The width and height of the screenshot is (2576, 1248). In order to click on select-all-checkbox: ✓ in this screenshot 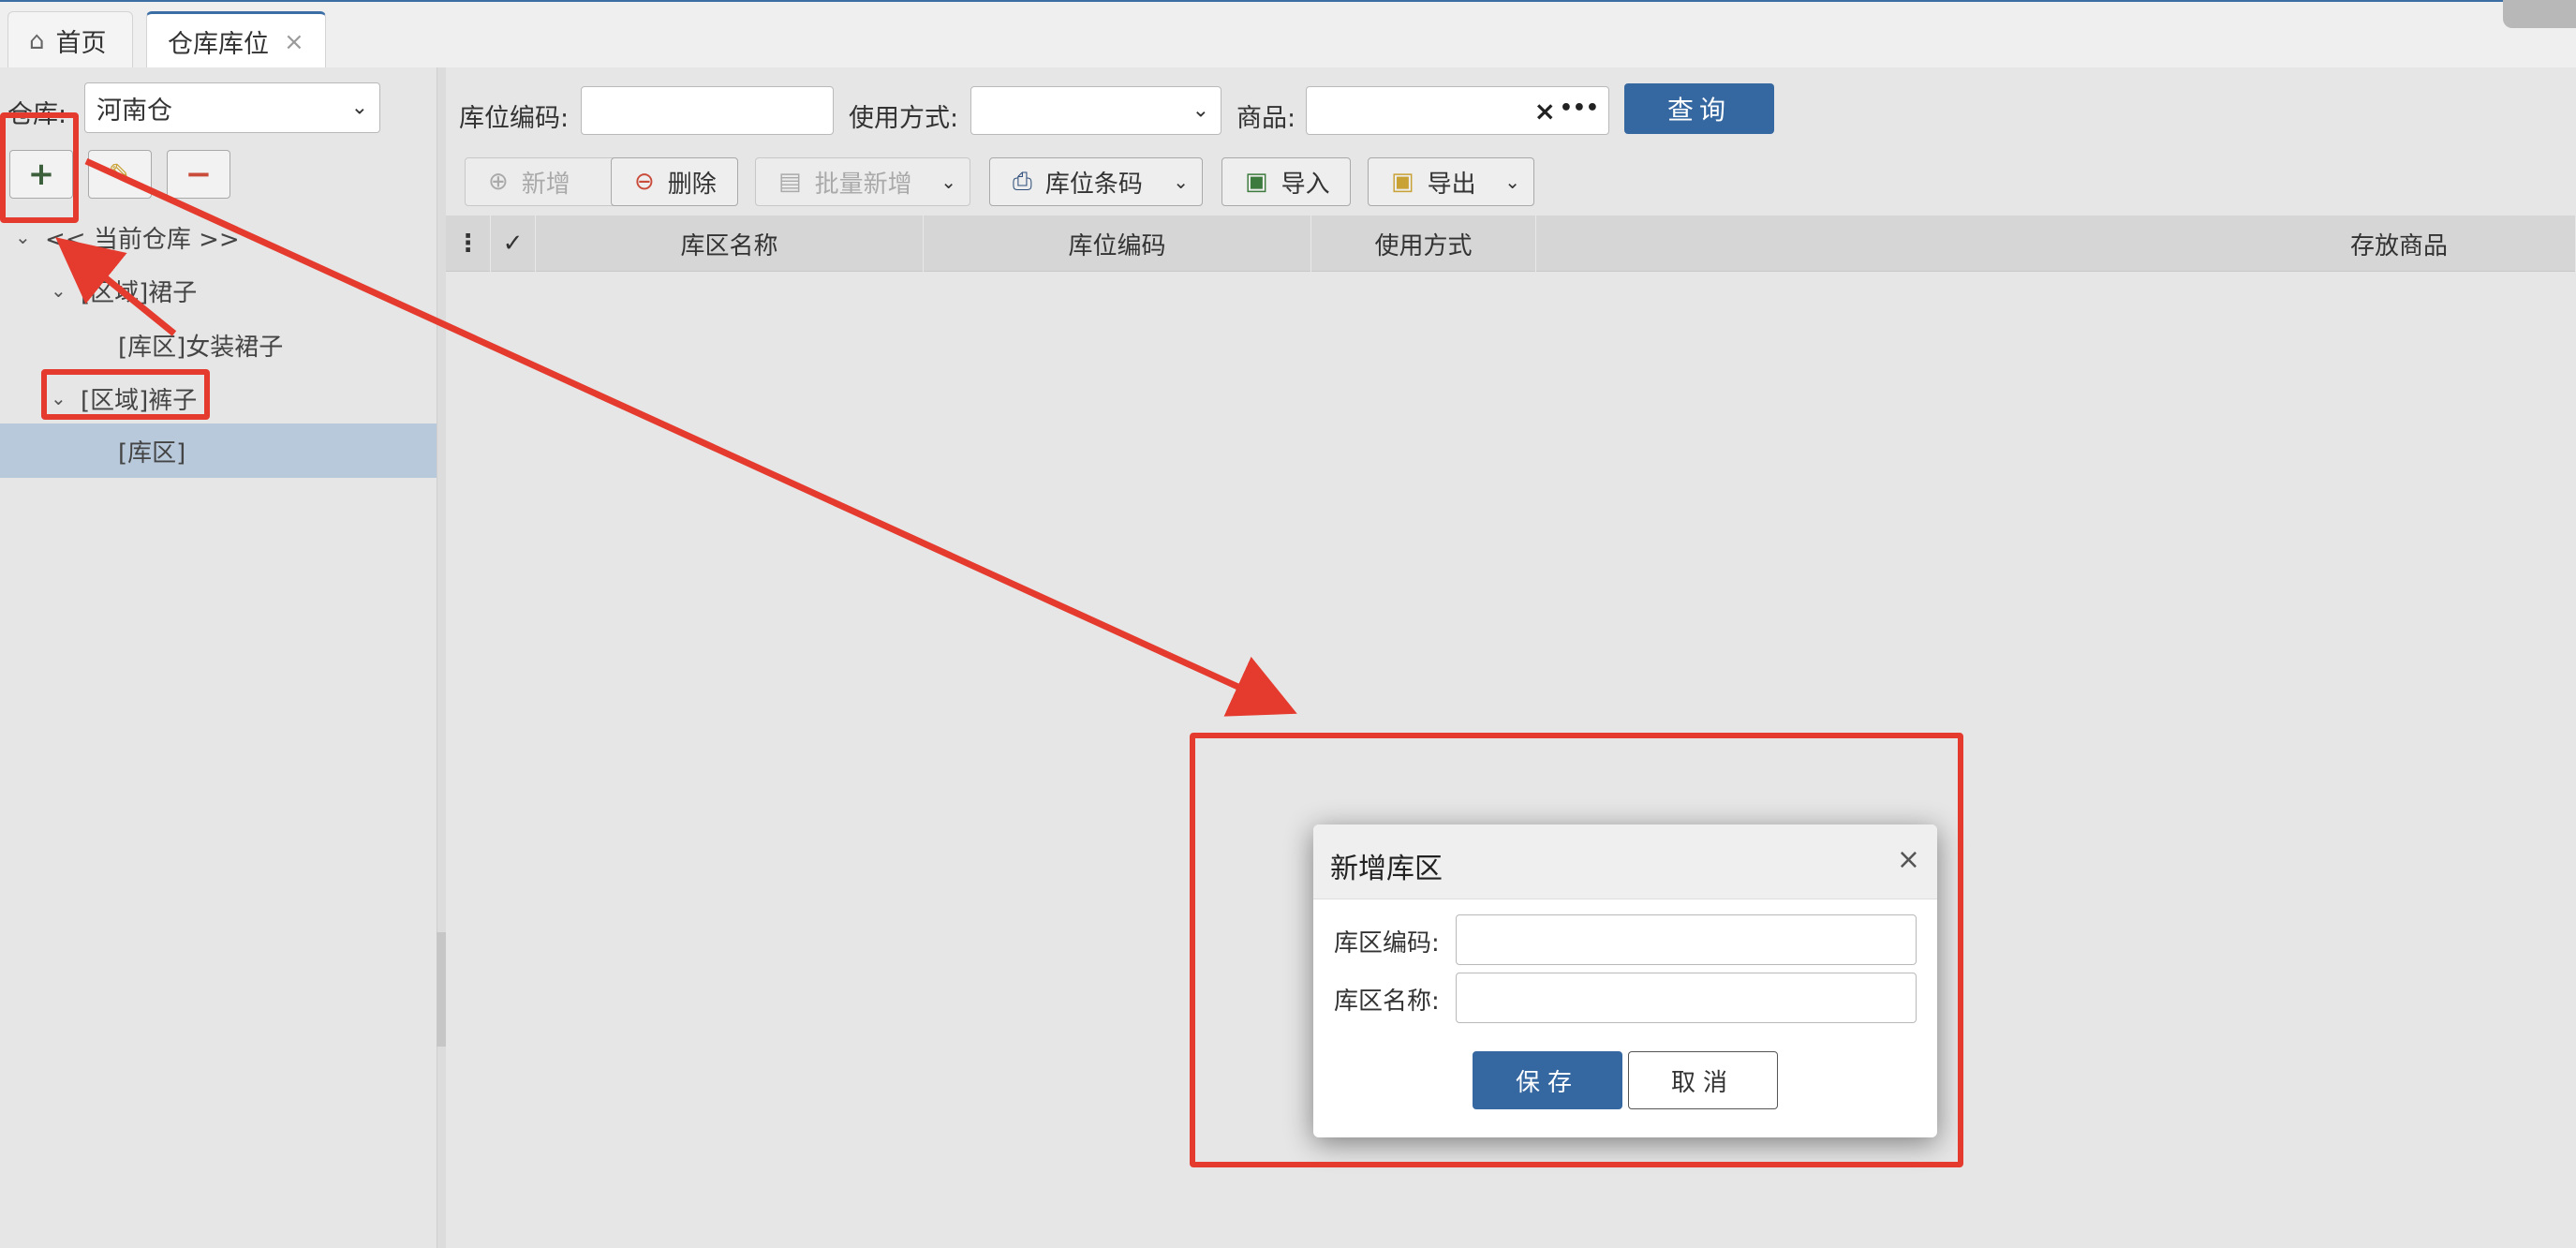, I will do `click(513, 243)`.